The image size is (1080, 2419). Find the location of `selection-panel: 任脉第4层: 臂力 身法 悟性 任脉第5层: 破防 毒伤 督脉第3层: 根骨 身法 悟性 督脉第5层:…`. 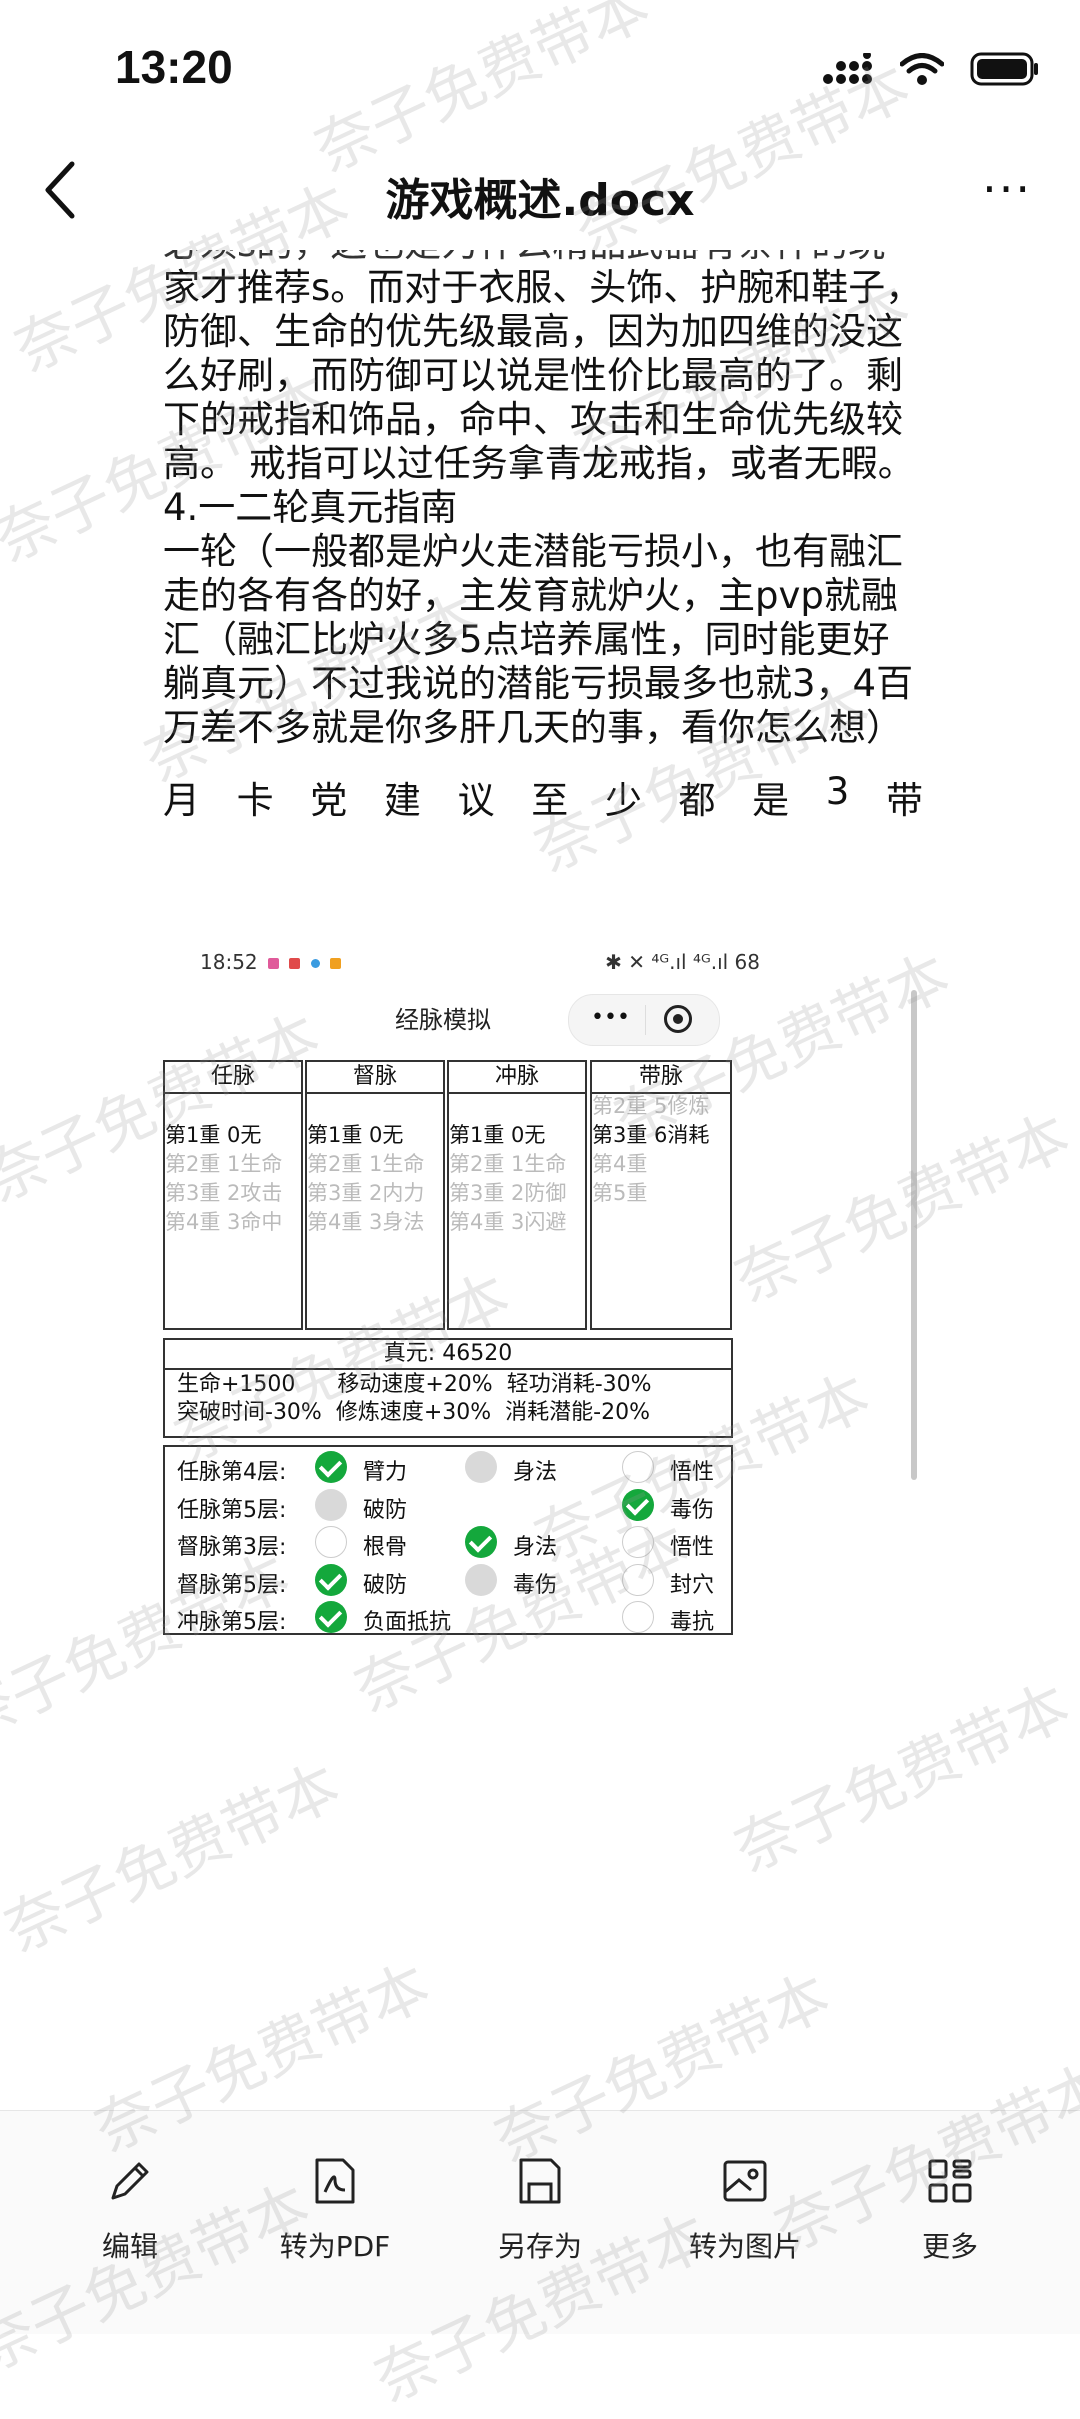

selection-panel: 任脉第4层: 臂力 身法 悟性 任脉第5层: 破防 毒伤 督脉第3层: 根骨 身法 悟性 督脉第5层:… is located at coordinates (448, 1540).